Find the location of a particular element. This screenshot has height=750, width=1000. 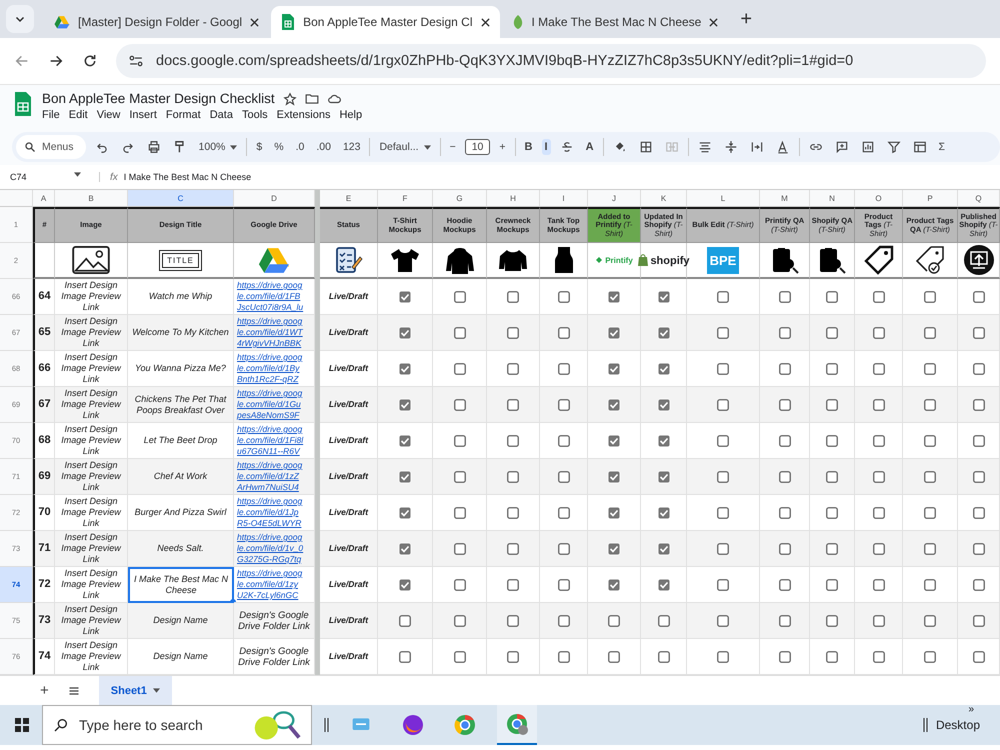

address-bar: docs.google.com/spreadsheets/d/1rgx0ZhPHb-QqK3YXJMVI9bqB-HYzZIZ7hC8p3s5UKNY/edit?pli=1#gid=0 is located at coordinates (551, 61).